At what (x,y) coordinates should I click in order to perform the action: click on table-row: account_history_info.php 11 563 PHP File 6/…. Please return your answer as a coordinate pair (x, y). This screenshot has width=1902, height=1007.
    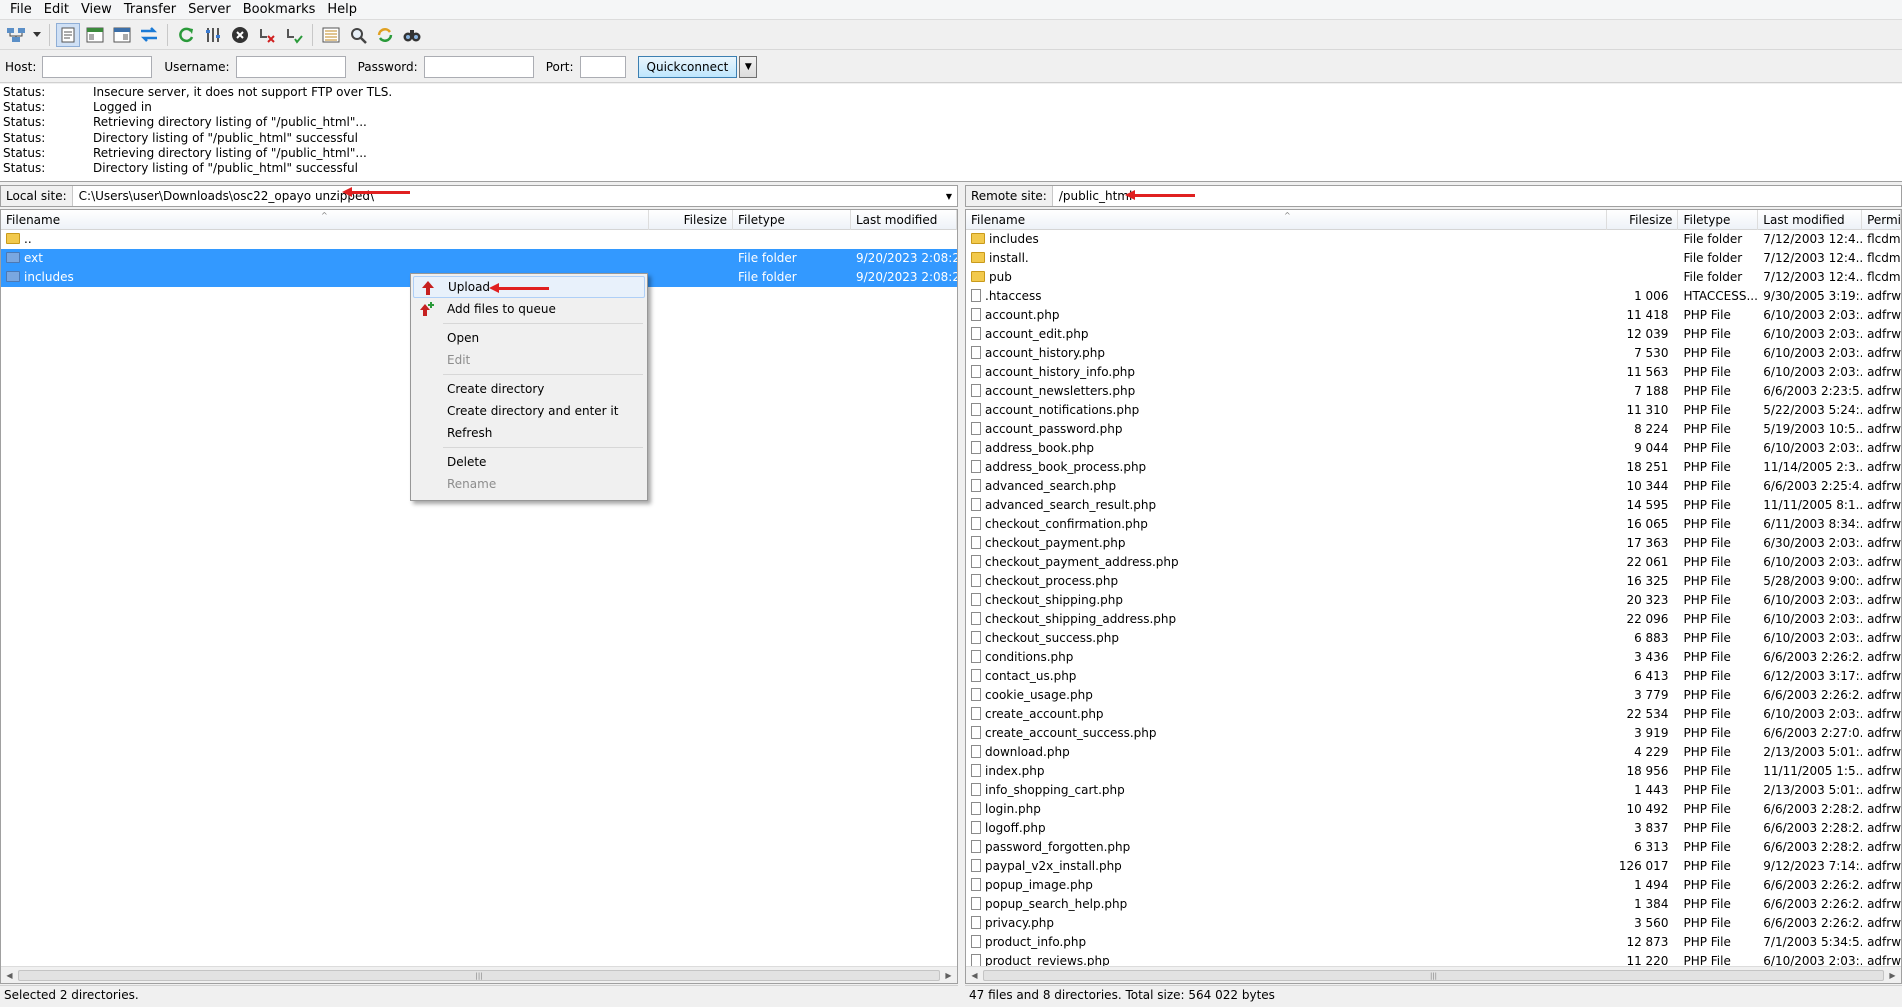
    Looking at the image, I should click on (1433, 372).